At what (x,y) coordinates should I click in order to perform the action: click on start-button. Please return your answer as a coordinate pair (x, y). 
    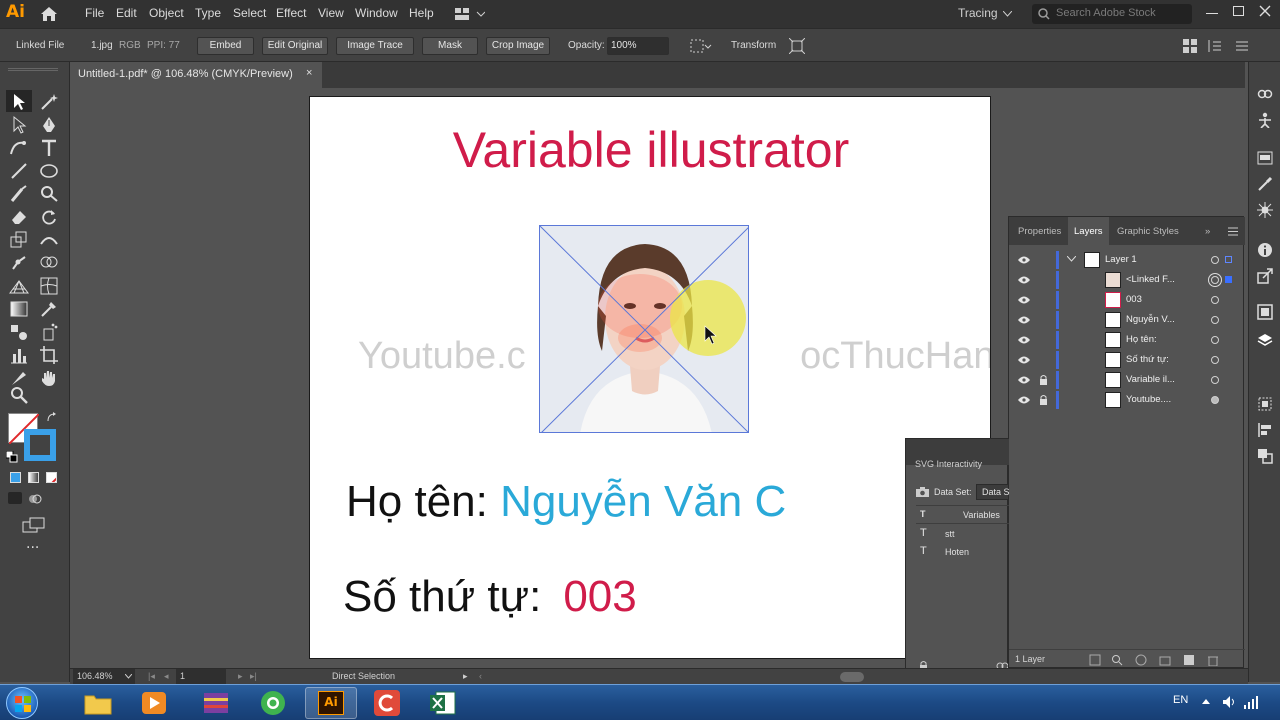
    Looking at the image, I should click on (22, 703).